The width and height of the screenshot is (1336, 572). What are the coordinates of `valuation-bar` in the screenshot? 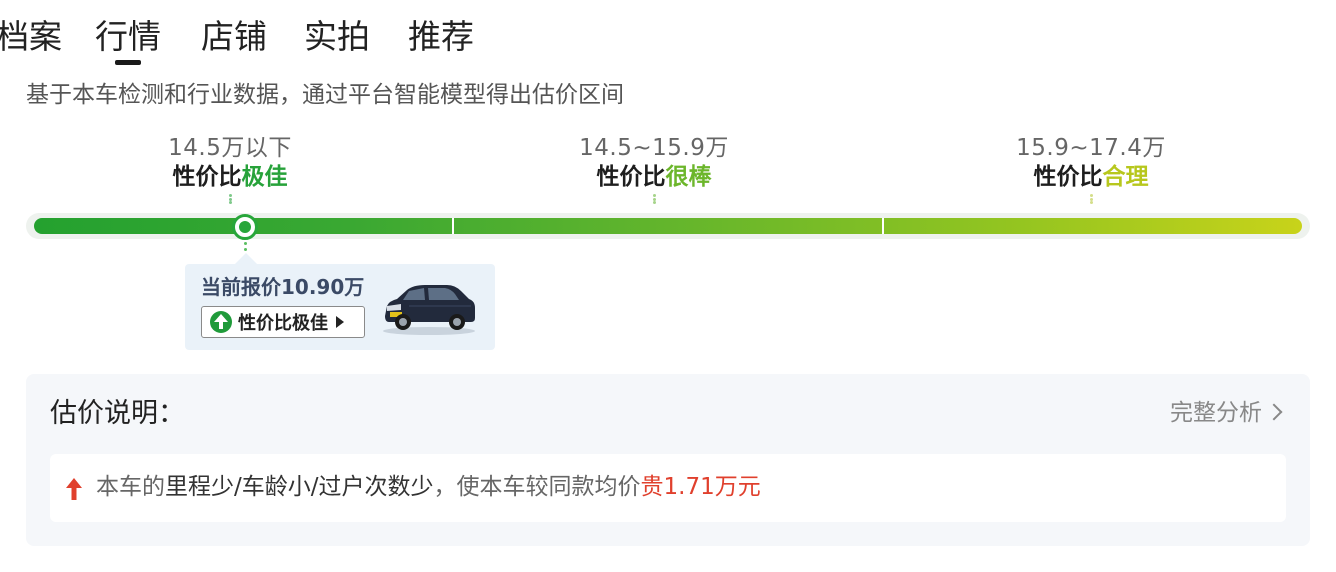 It's located at (668, 226).